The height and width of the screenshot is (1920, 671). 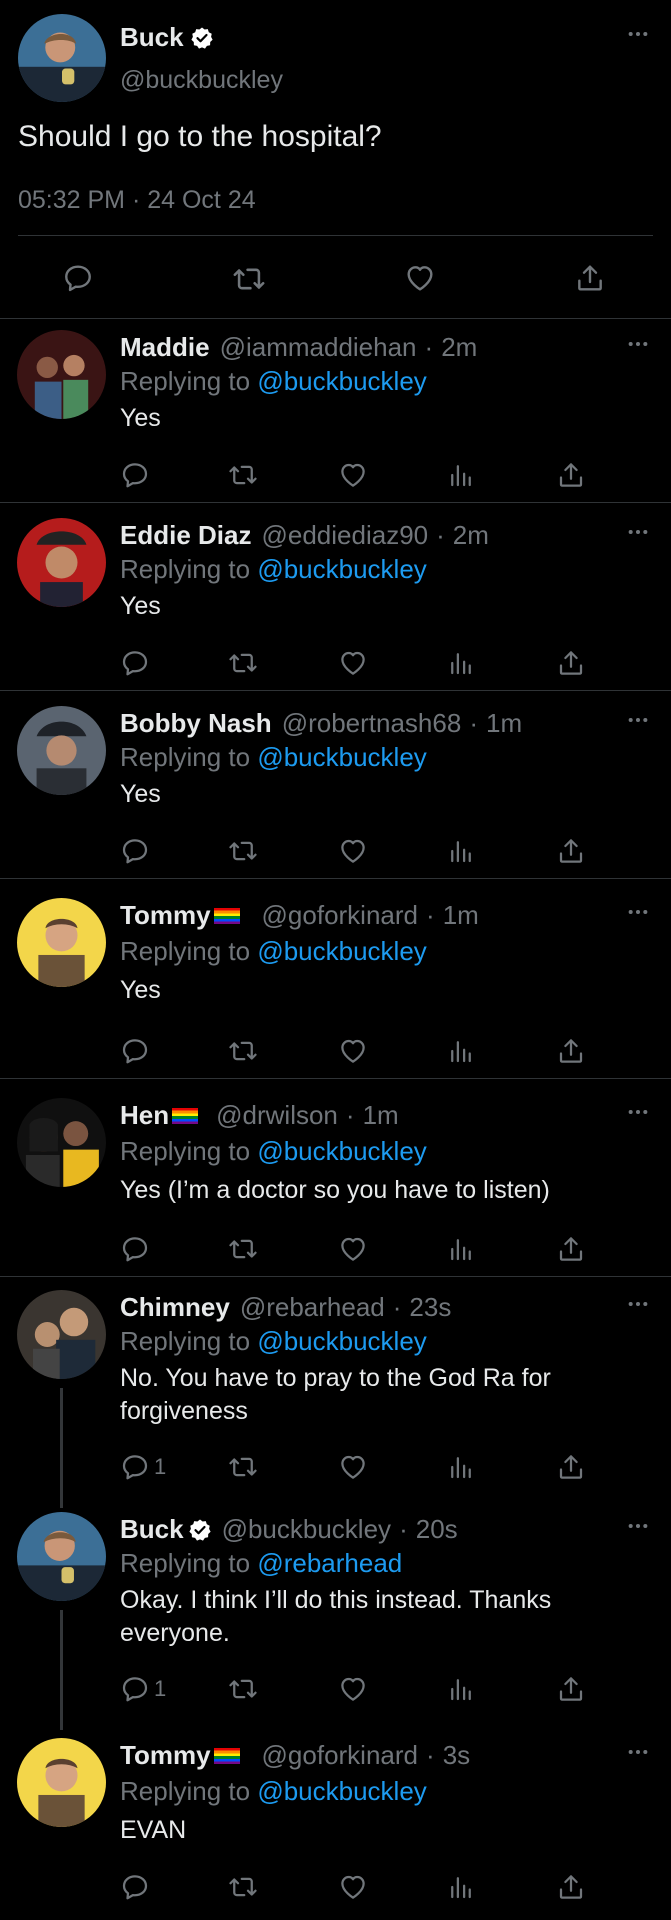 I want to click on reply-time: 3s, so click(x=456, y=1755).